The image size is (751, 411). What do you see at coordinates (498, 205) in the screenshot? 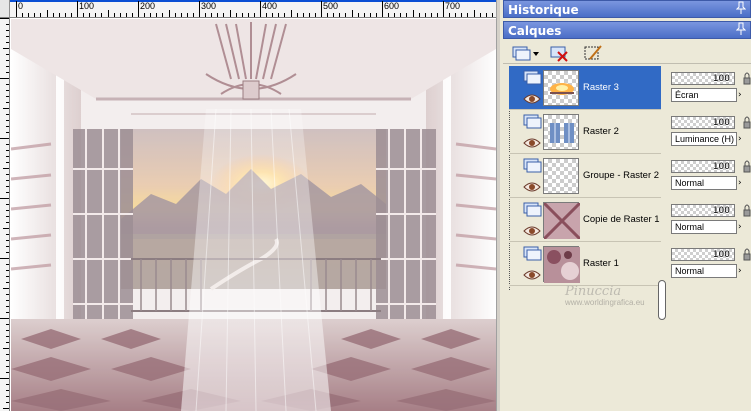
I see `canvas-scrollbar` at bounding box center [498, 205].